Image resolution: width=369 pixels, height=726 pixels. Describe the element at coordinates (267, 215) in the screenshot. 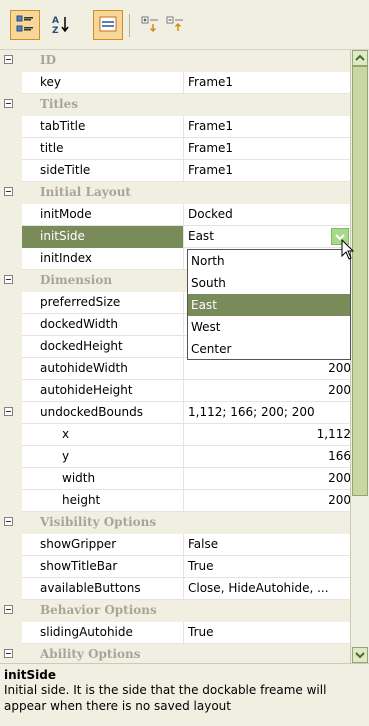

I see `property-value: Docked` at that location.